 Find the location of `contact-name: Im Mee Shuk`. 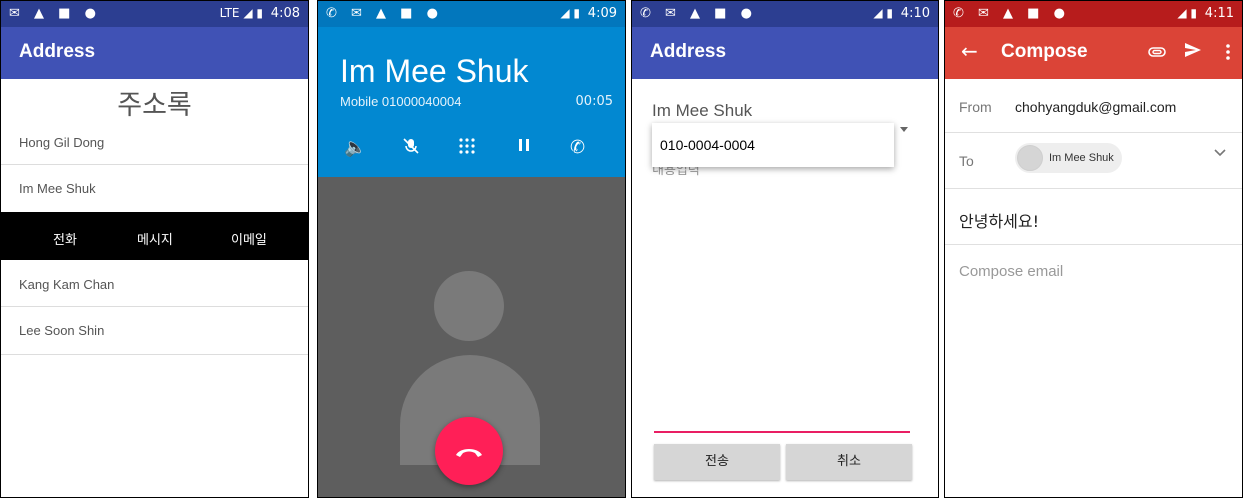

contact-name: Im Mee Shuk is located at coordinates (57, 188).